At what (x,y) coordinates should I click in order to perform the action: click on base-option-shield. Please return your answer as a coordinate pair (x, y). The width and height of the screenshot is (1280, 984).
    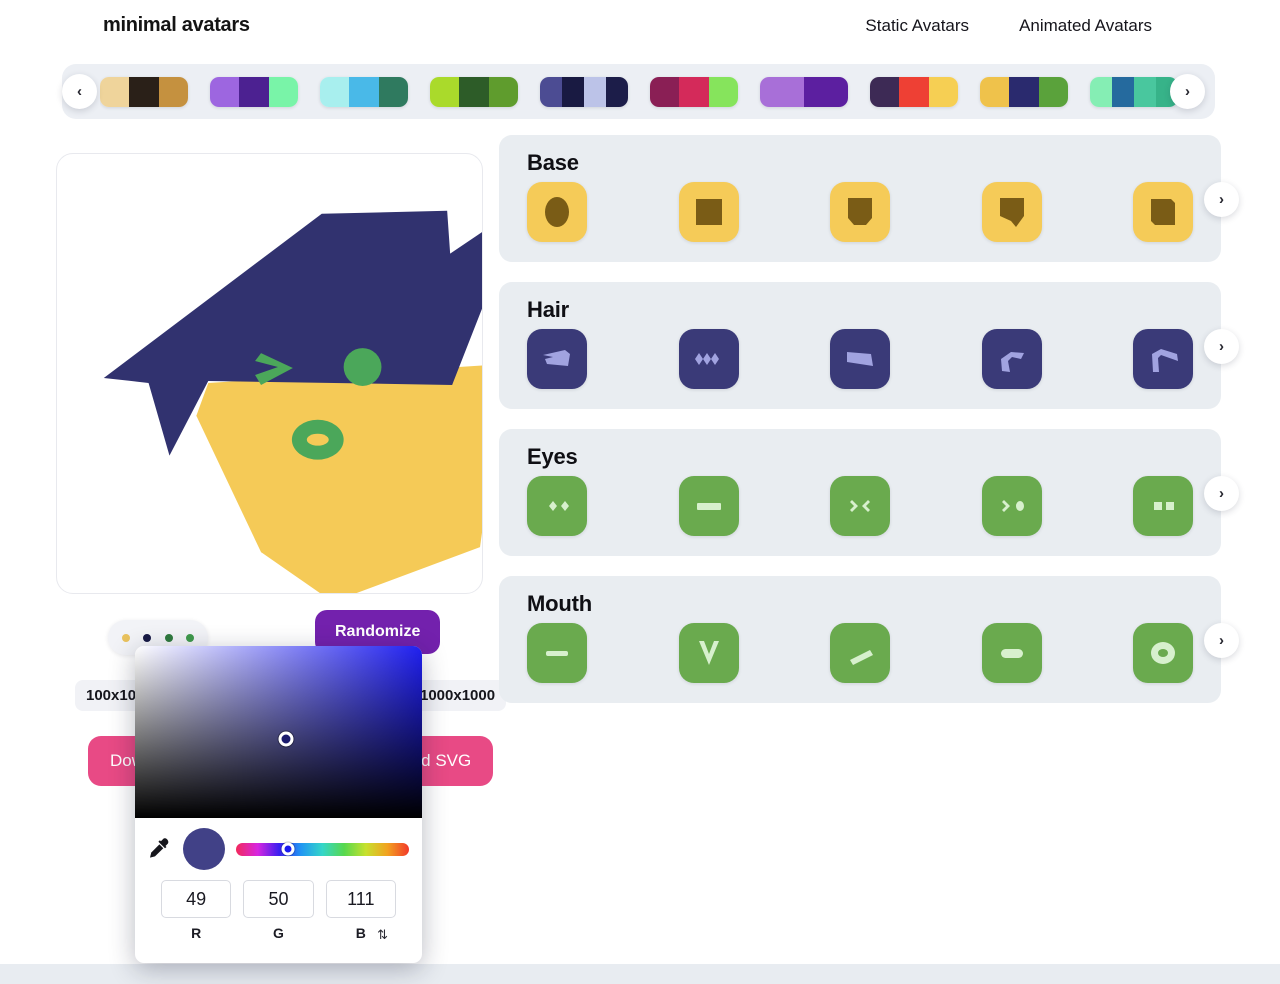
    Looking at the image, I should click on (860, 212).